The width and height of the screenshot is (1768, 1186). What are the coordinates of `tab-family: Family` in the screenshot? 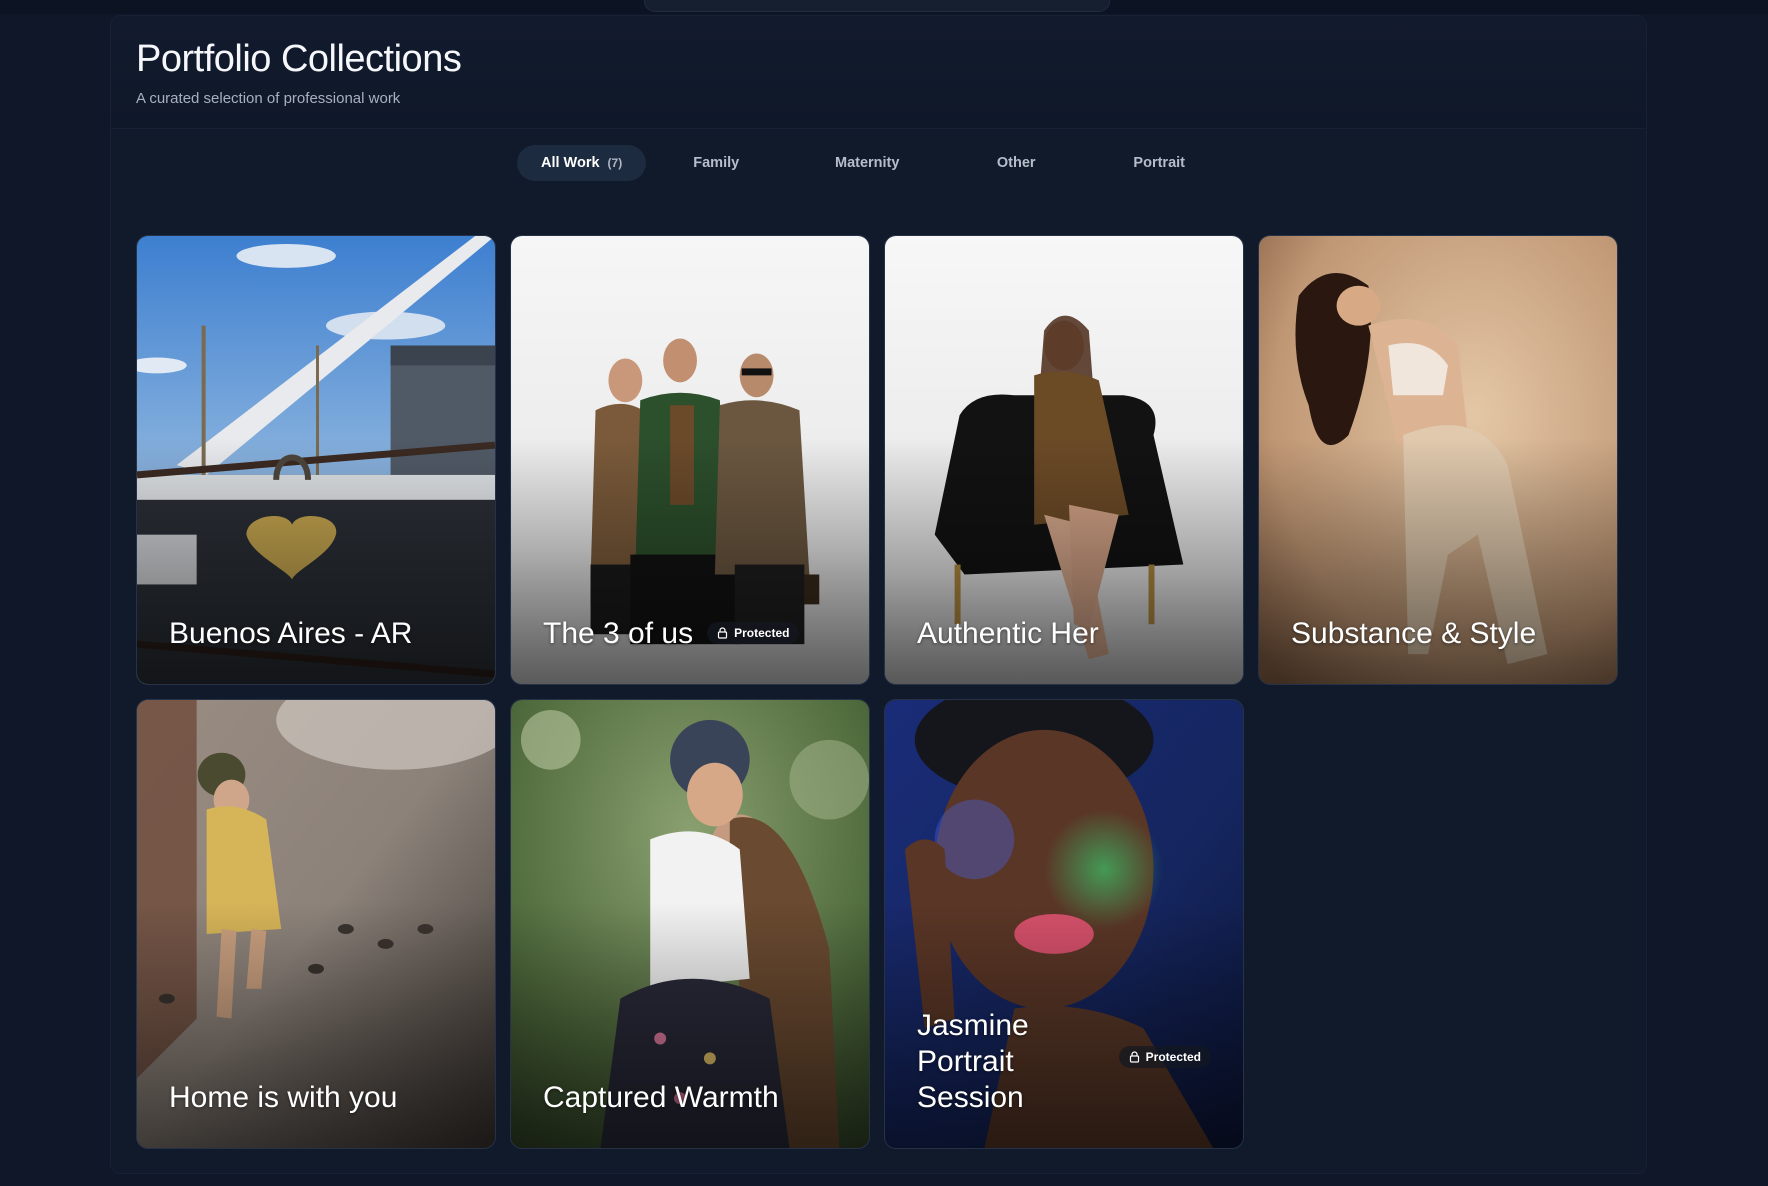 It's located at (716, 163).